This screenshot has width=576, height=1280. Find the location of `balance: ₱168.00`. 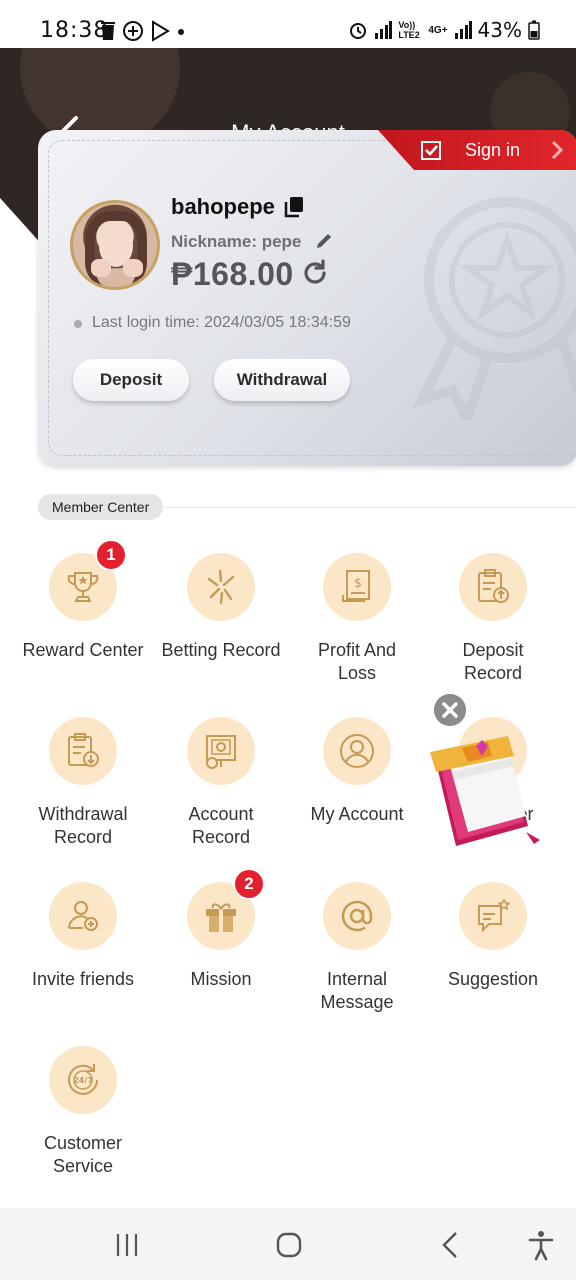

balance: ₱168.00 is located at coordinates (232, 274).